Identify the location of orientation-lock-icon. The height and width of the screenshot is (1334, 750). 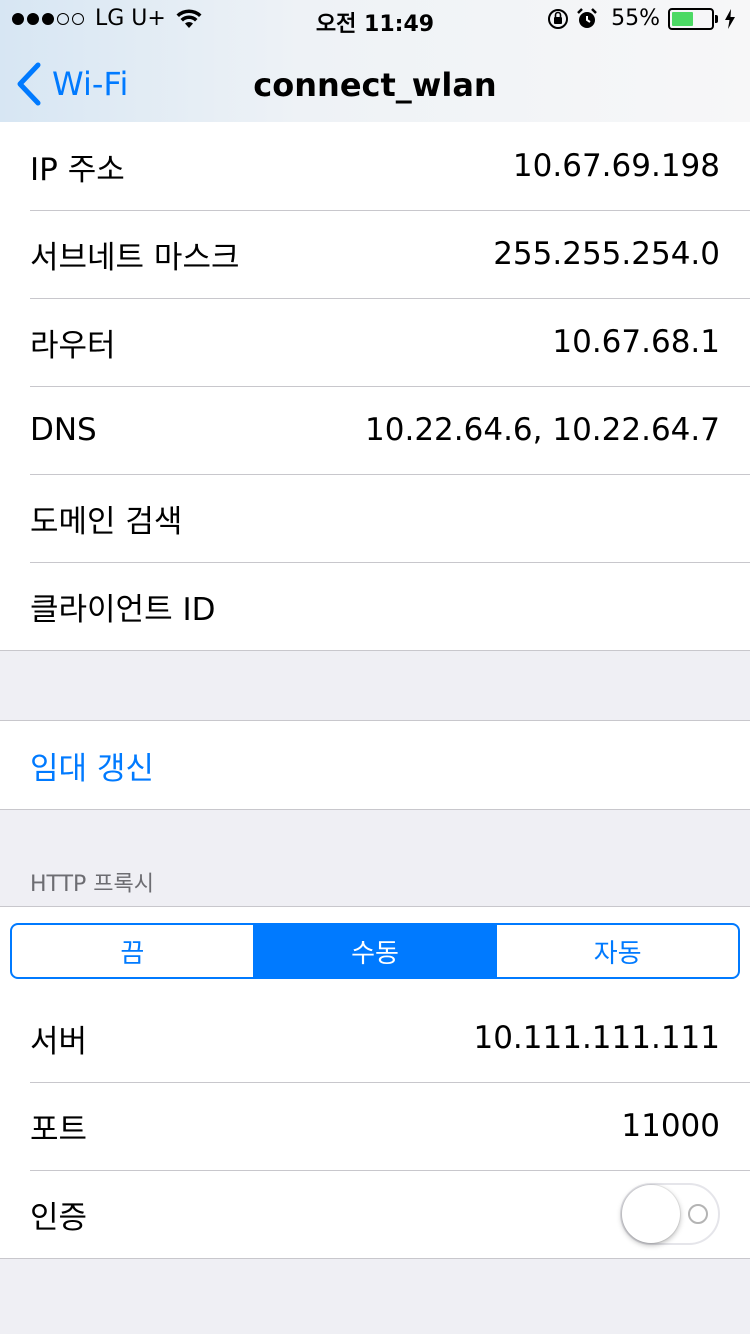
(558, 18).